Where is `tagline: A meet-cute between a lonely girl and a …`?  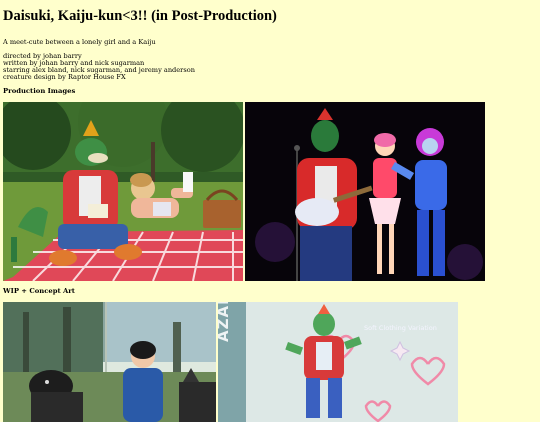 tagline: A meet-cute between a lonely girl and a … is located at coordinates (79, 42).